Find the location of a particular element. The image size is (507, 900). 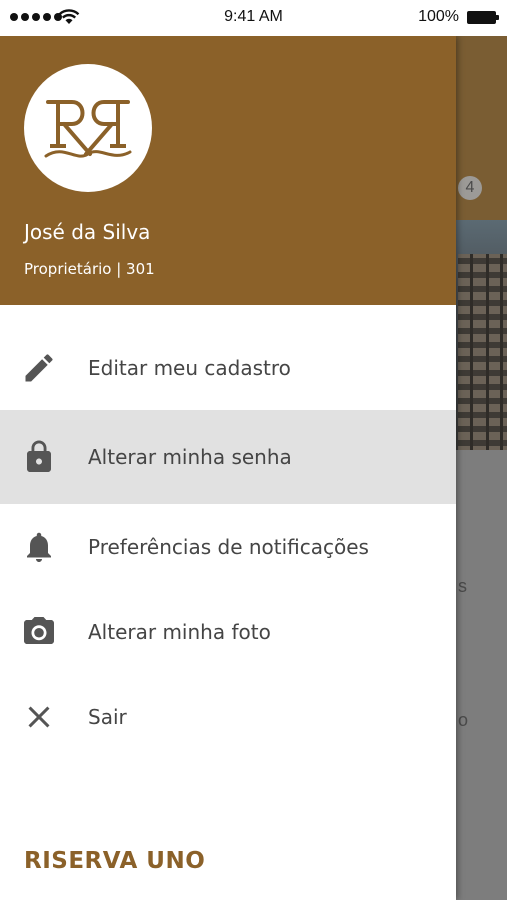

background-text-fragment: o is located at coordinates (463, 720).